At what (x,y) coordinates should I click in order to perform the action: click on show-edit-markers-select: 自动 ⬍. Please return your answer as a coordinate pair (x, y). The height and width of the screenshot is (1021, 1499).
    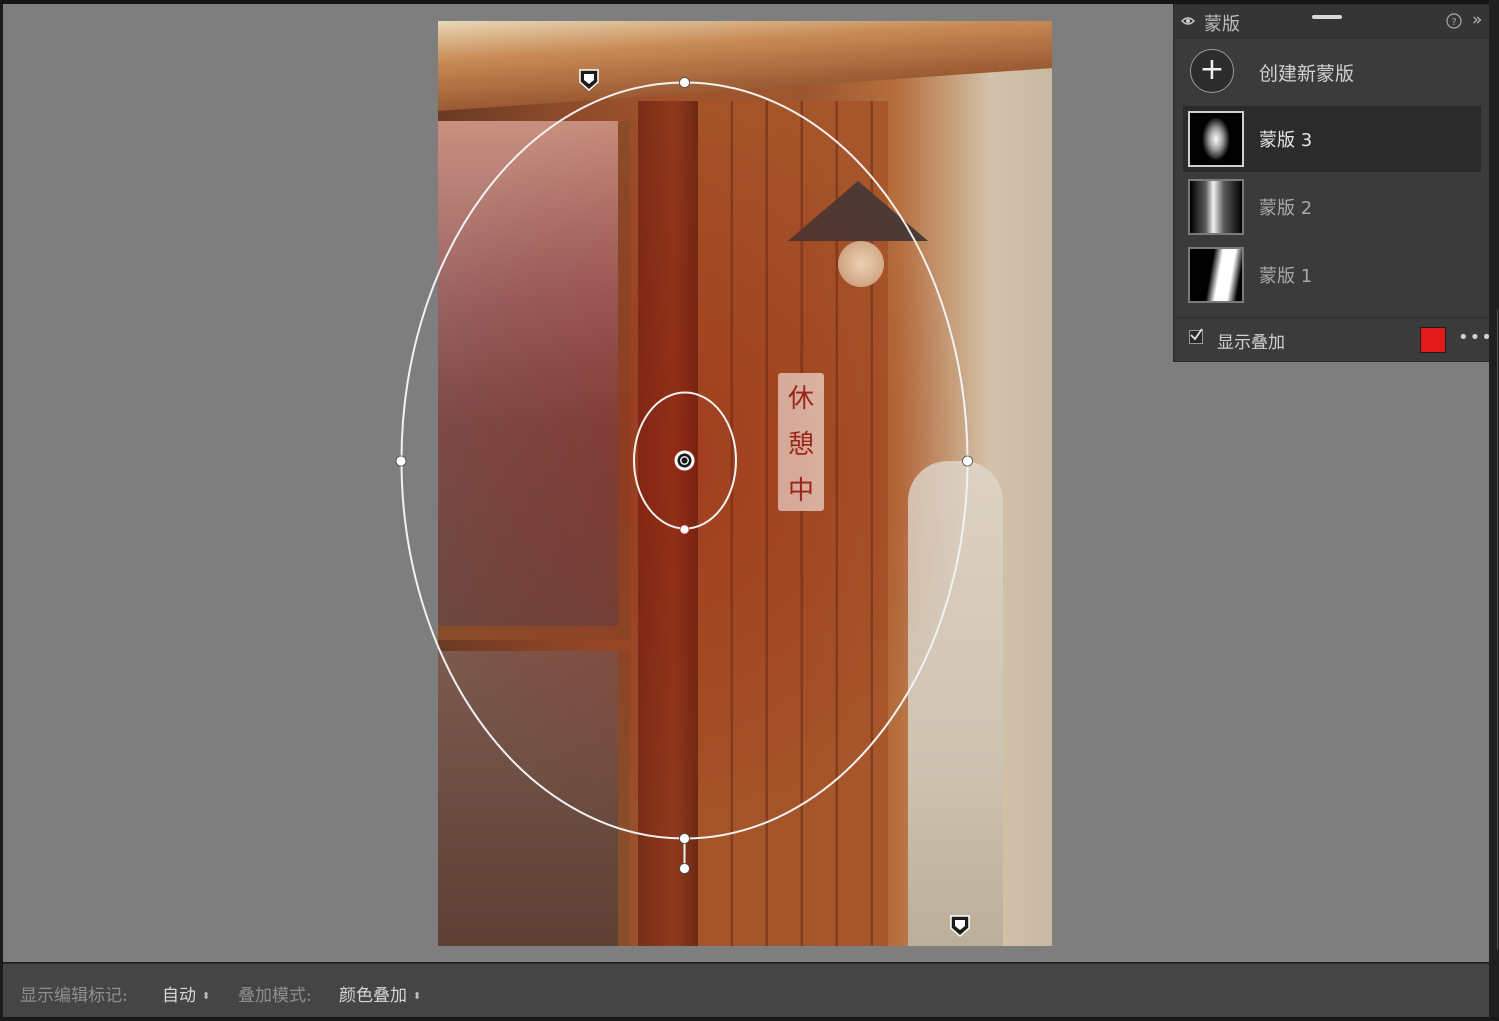
    Looking at the image, I should click on (186, 993).